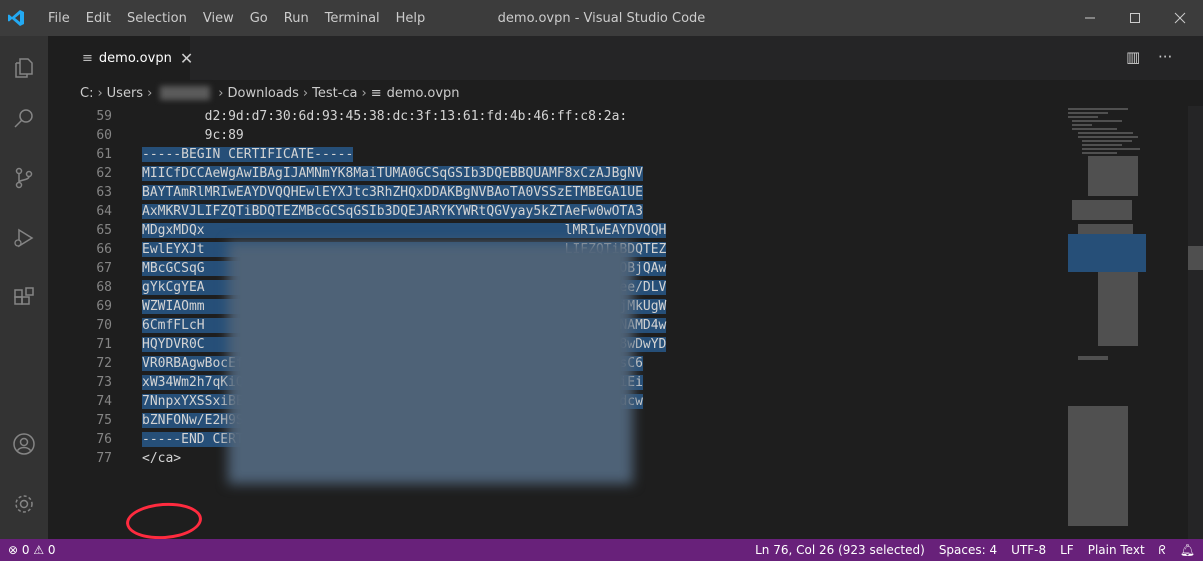 The height and width of the screenshot is (561, 1203). What do you see at coordinates (135, 58) in the screenshot?
I see `tab-label: demo.ovpn` at bounding box center [135, 58].